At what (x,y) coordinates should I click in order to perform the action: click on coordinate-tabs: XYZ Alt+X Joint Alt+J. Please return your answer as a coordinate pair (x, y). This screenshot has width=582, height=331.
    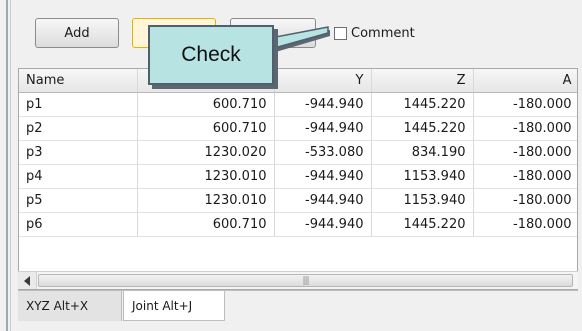
    Looking at the image, I should click on (298, 305).